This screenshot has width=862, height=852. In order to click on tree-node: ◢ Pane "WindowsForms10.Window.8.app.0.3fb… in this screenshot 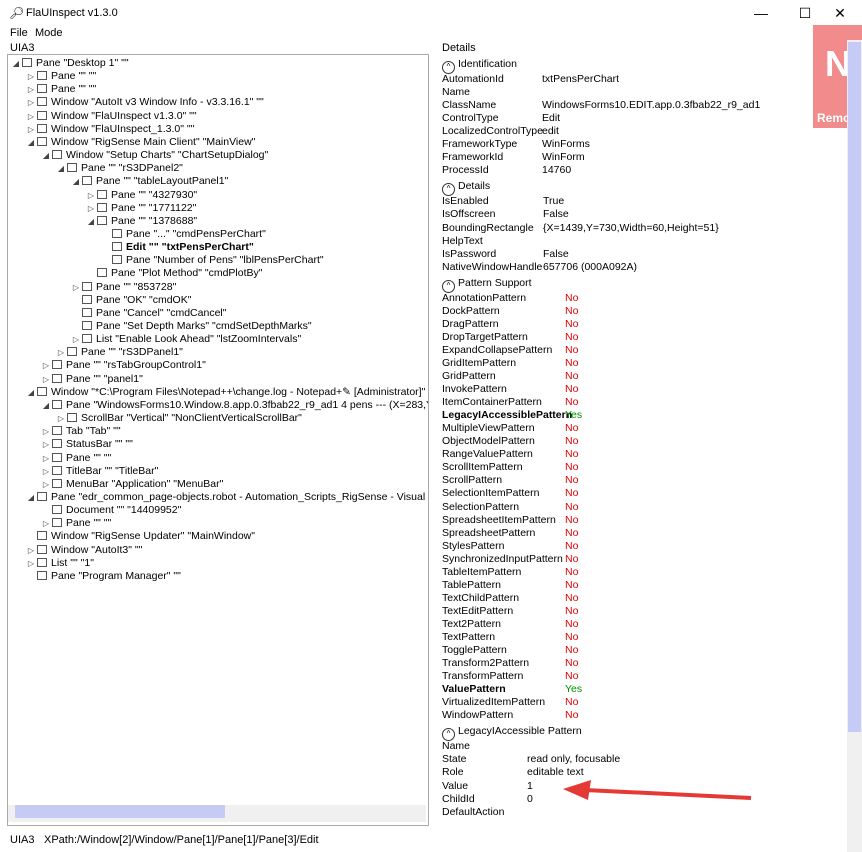, I will do `click(234, 405)`.